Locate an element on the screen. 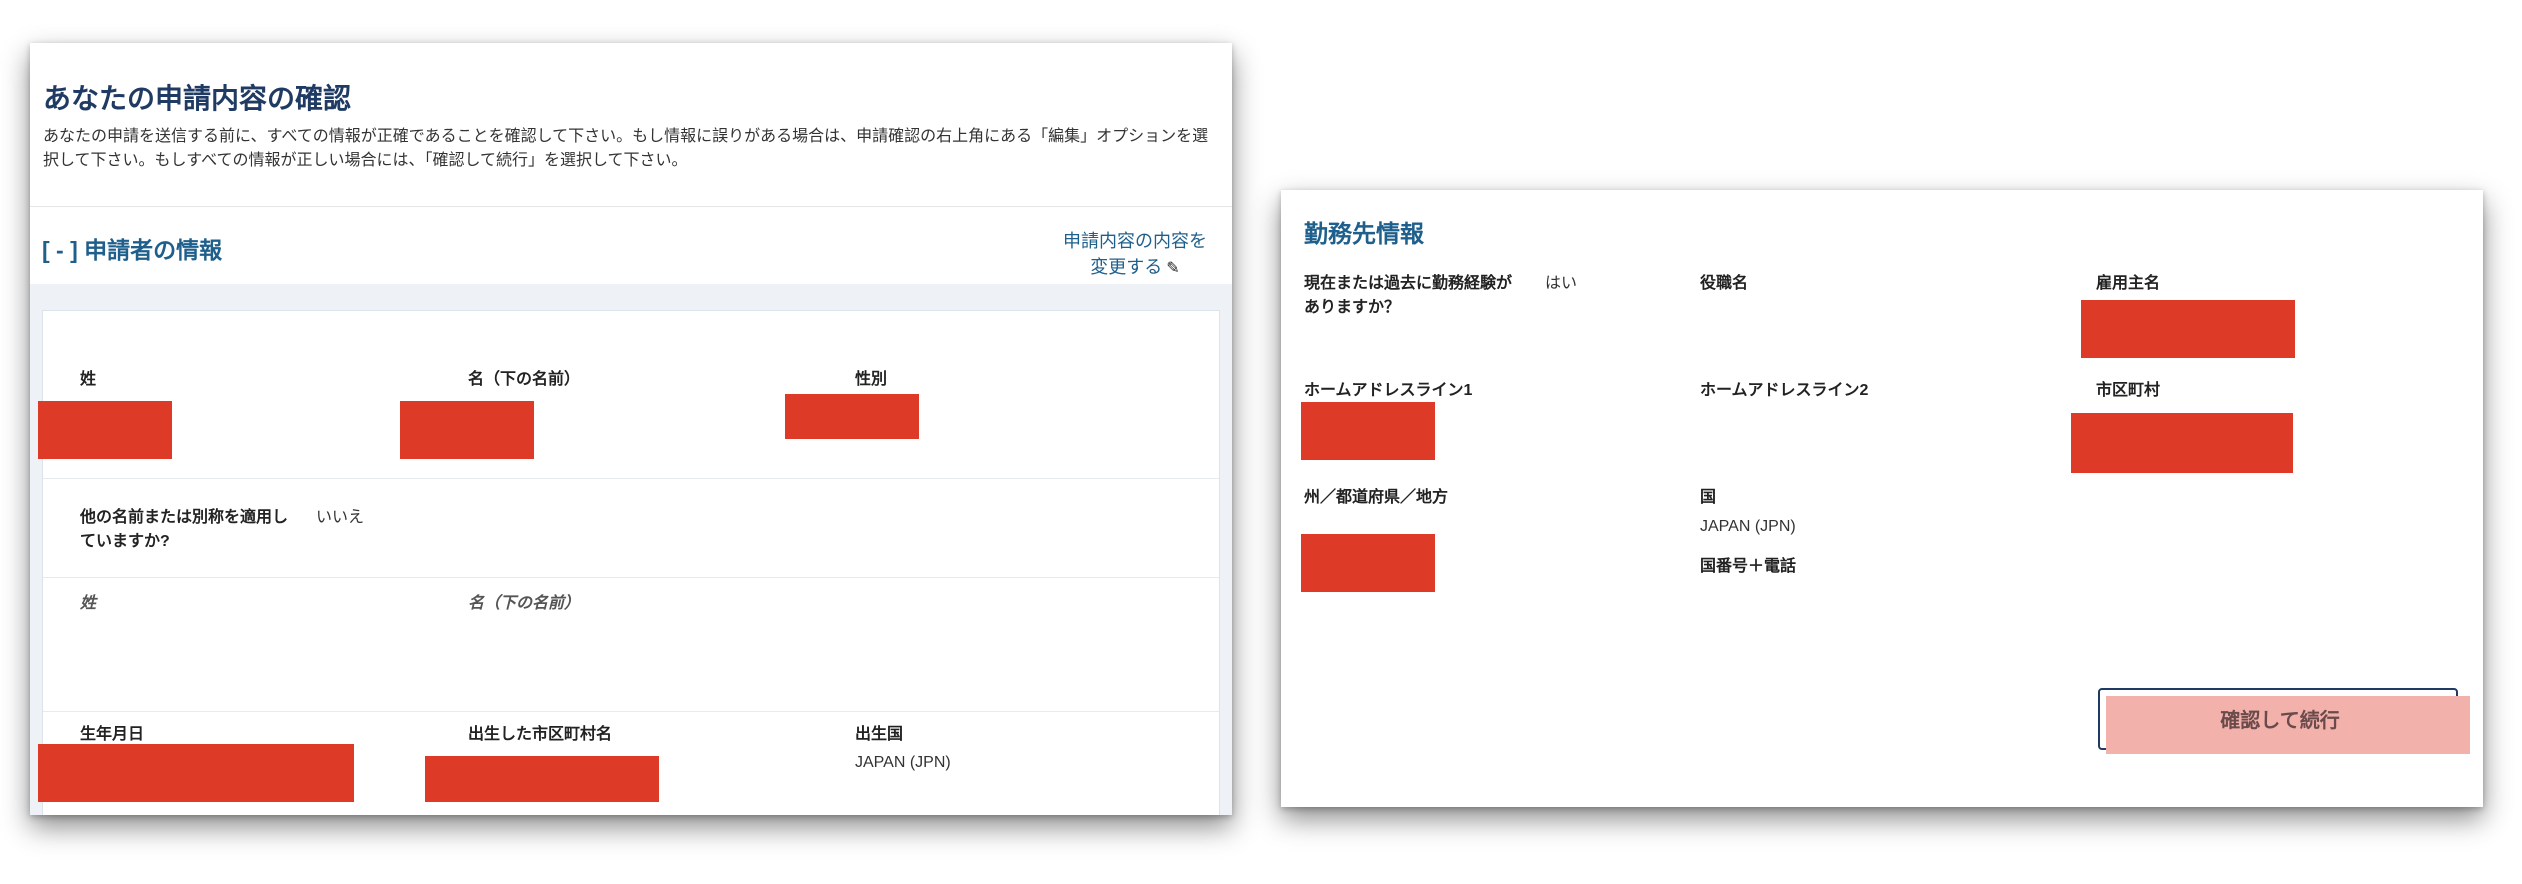  page-title: あなたの申請内容の確認 is located at coordinates (197, 98).